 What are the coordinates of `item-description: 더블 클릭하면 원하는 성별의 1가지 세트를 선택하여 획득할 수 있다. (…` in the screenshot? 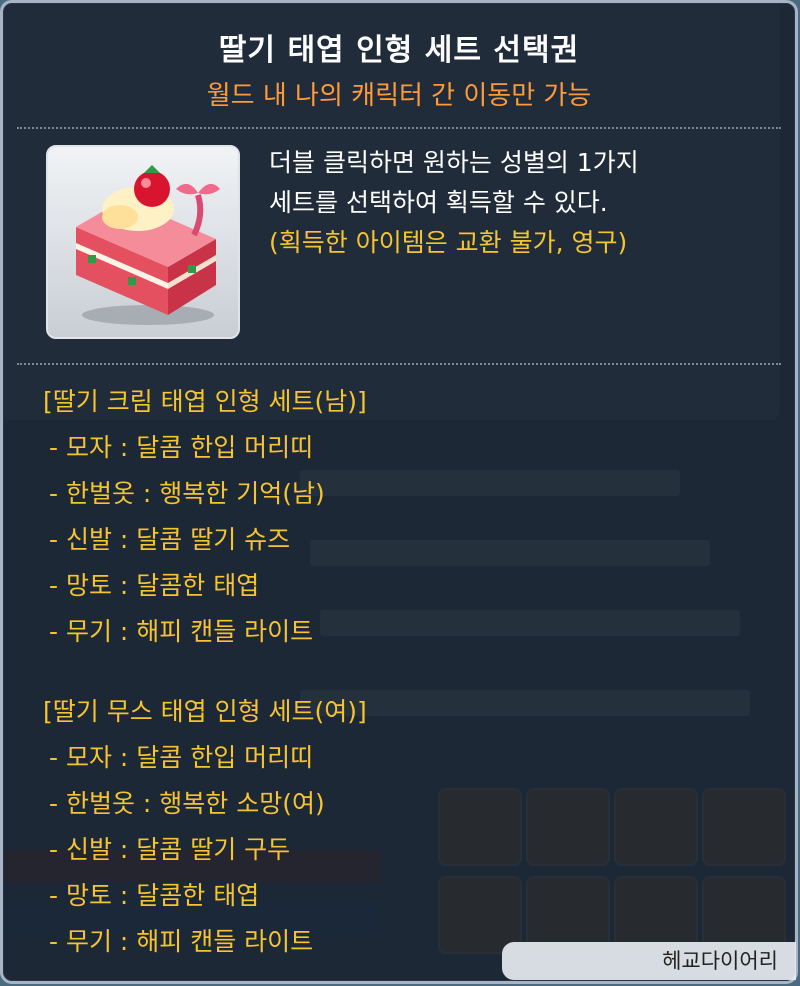 It's located at (524, 203).